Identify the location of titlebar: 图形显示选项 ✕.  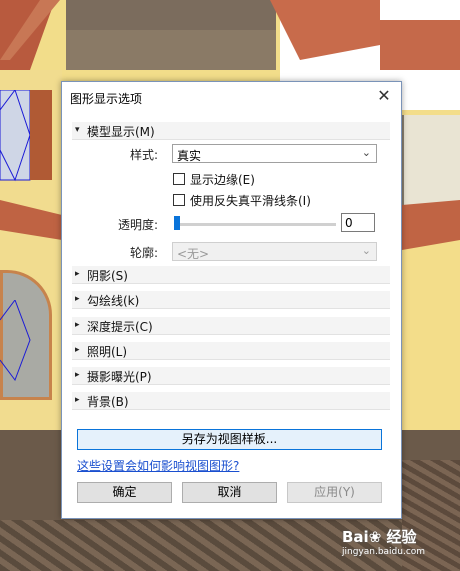
(231, 97).